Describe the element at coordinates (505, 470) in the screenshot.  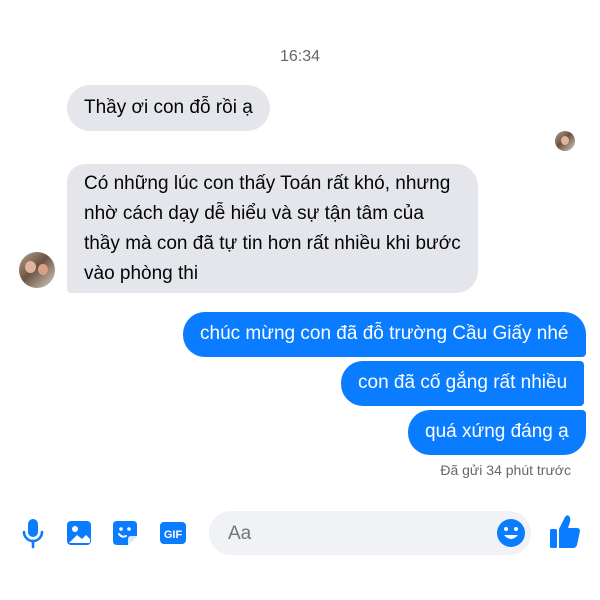
I see `sent-status: Đã gửi 34 phút trước` at that location.